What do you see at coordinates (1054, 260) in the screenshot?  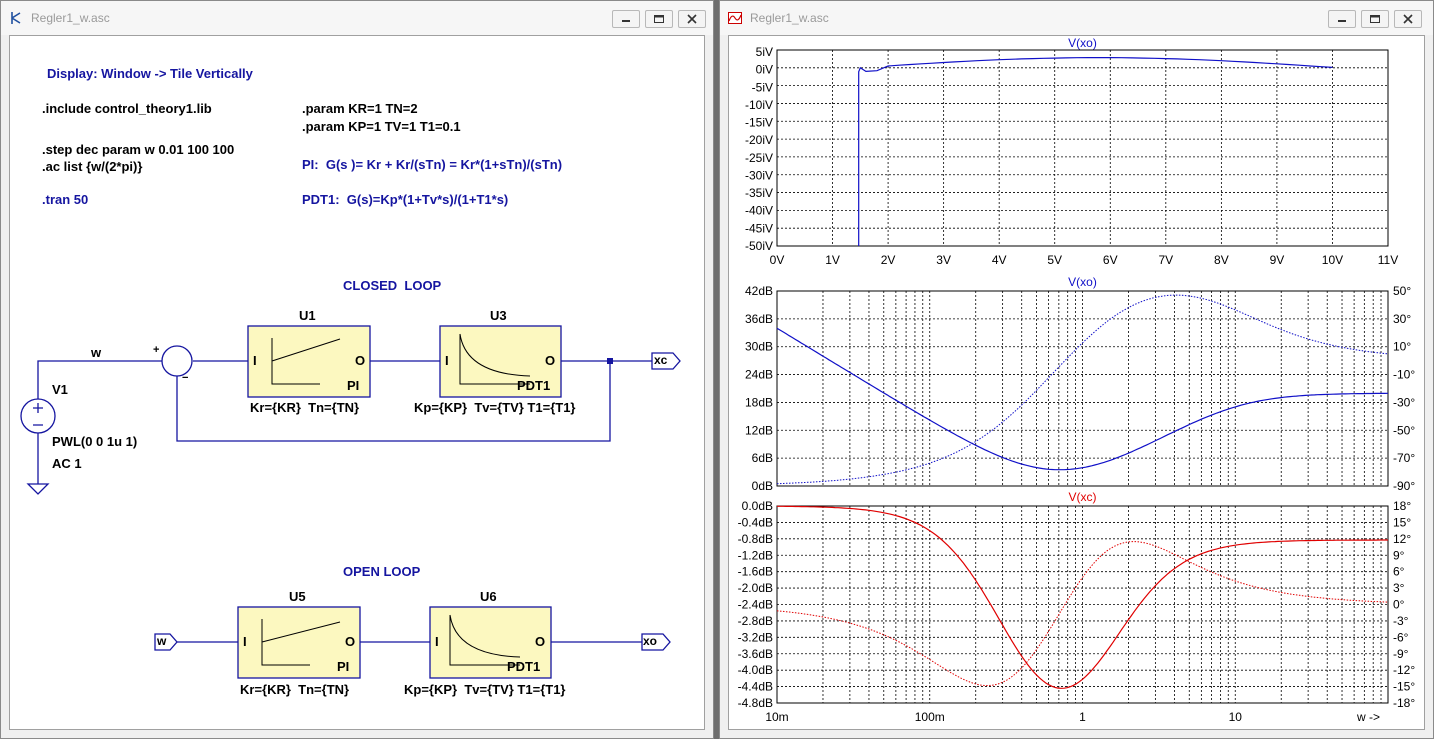 I see `plot1-xtick: 5V` at bounding box center [1054, 260].